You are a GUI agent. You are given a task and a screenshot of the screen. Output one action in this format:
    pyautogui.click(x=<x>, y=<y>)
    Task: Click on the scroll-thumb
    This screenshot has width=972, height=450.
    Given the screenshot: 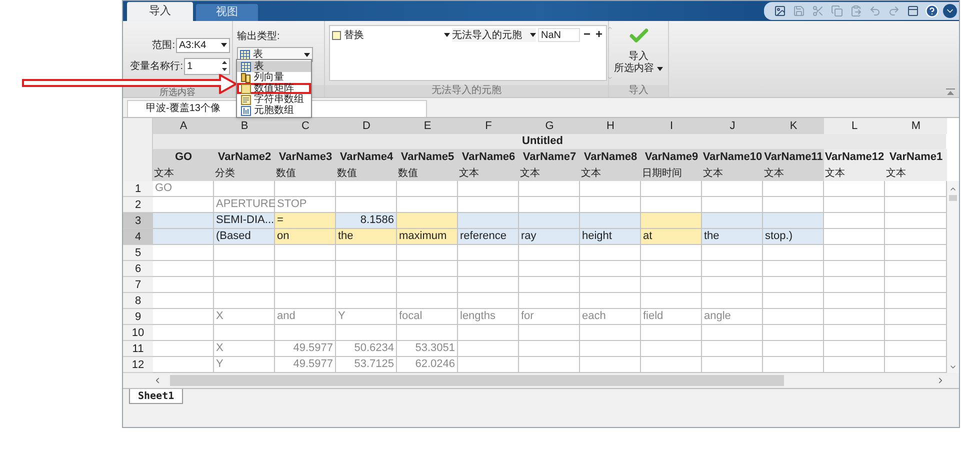 What is the action you would take?
    pyautogui.click(x=953, y=198)
    